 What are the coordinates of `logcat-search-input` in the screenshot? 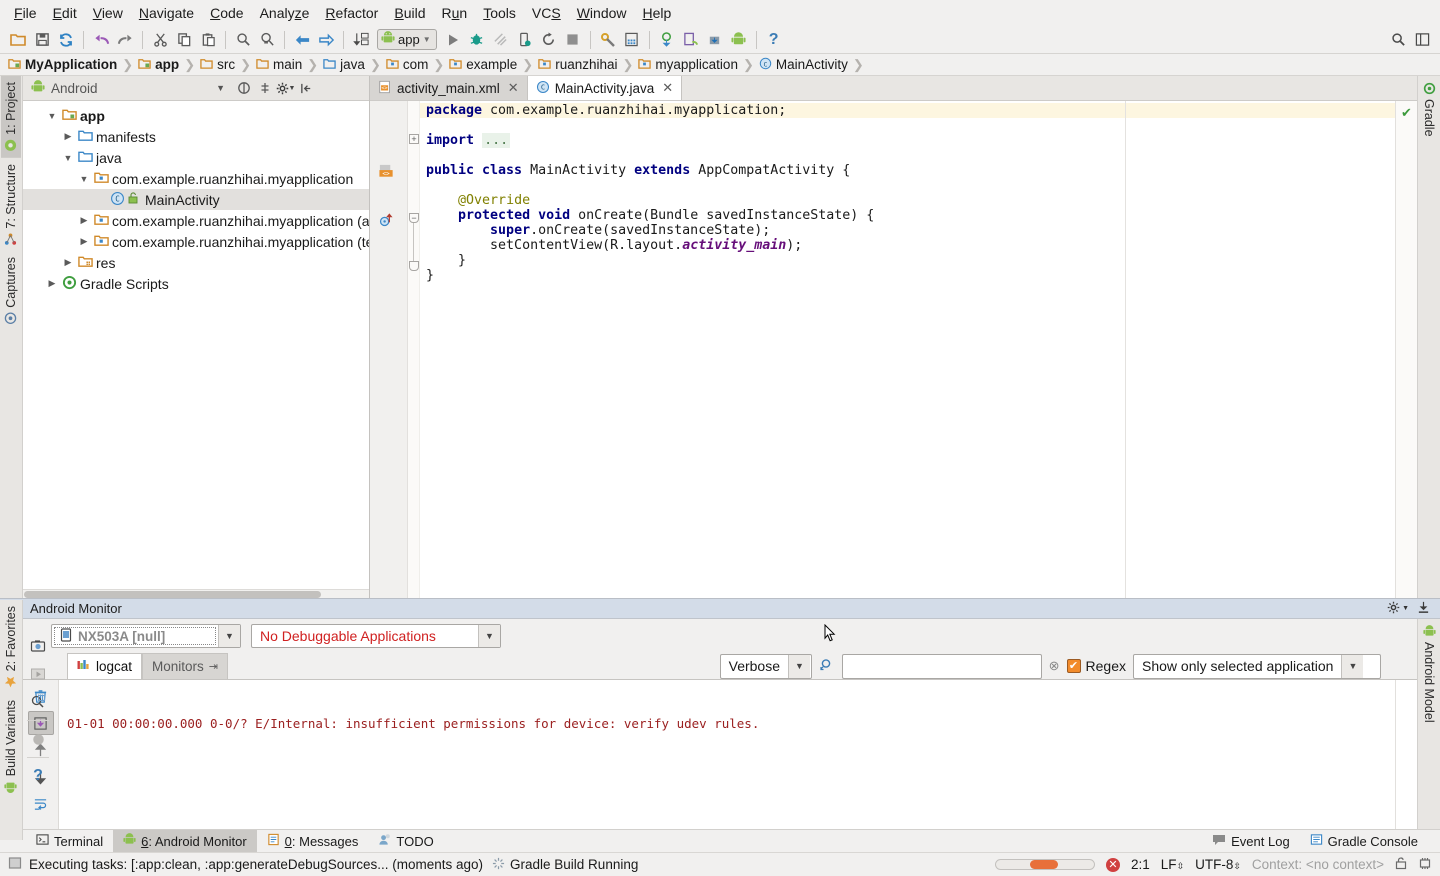 It's located at (941, 666).